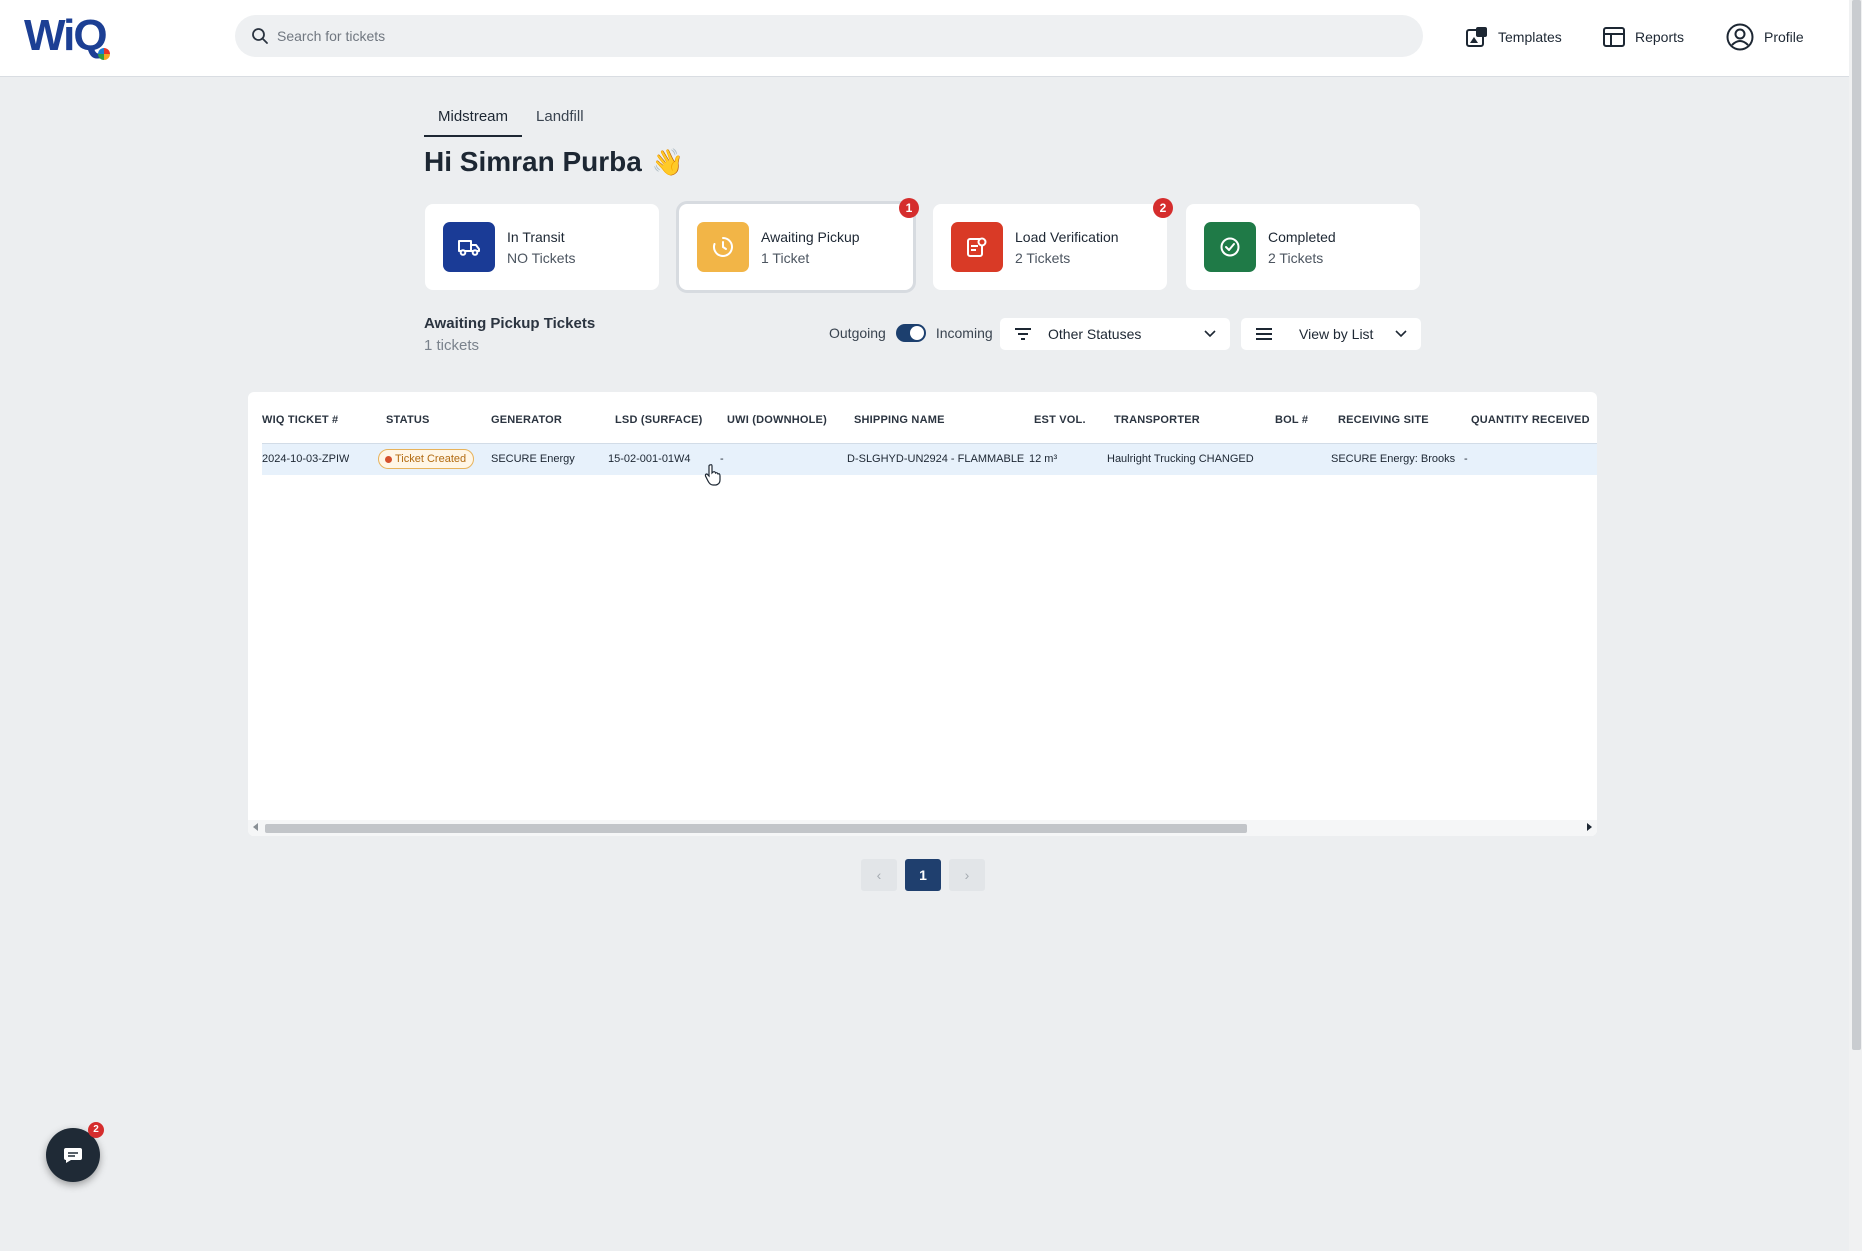  What do you see at coordinates (810, 237) in the screenshot?
I see `card-title: Awaiting Pickup` at bounding box center [810, 237].